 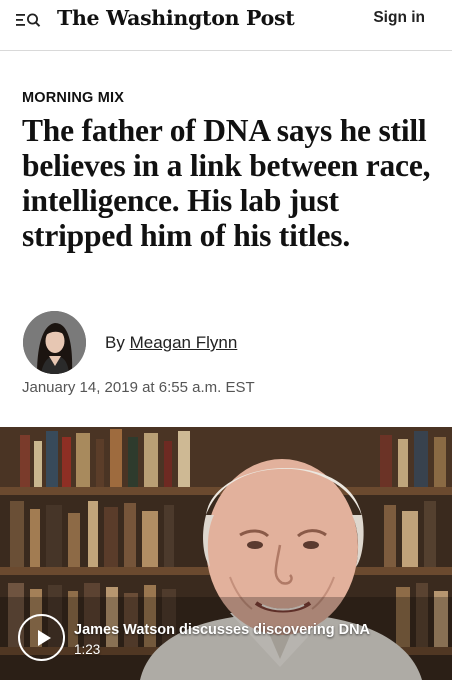 I want to click on byline: By Meagan Flynn, so click(x=171, y=343).